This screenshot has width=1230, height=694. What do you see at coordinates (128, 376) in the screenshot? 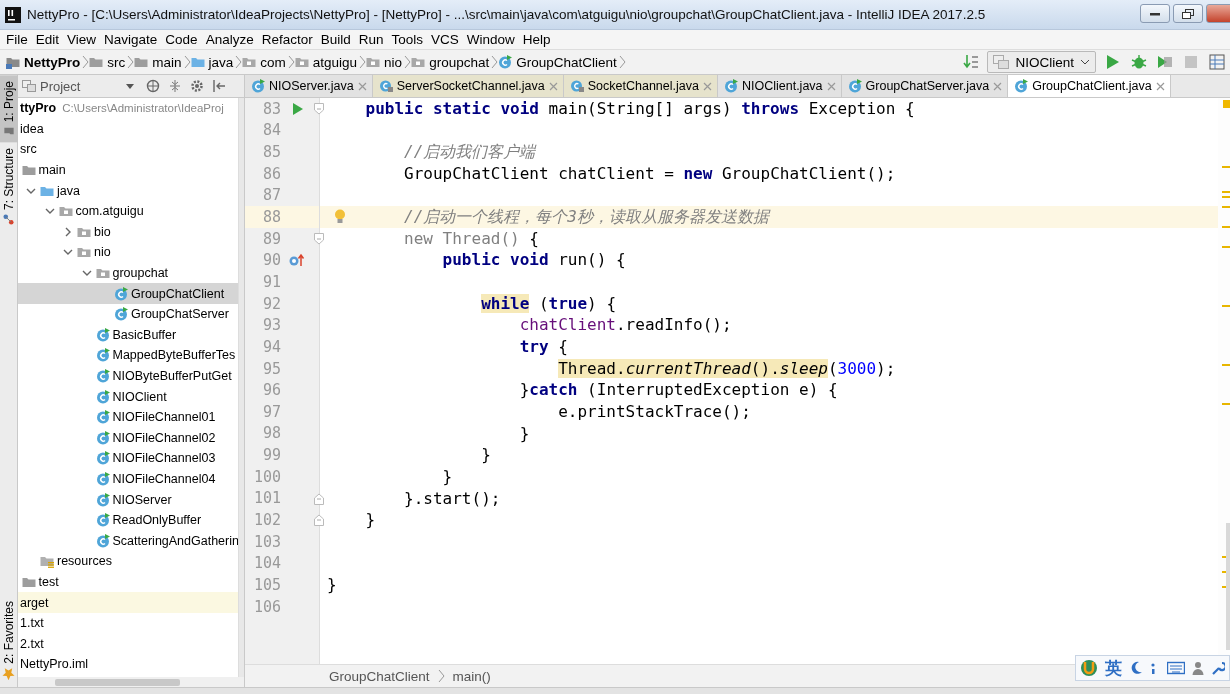
I see `tree-item: NIOByteBufferPutGet` at bounding box center [128, 376].